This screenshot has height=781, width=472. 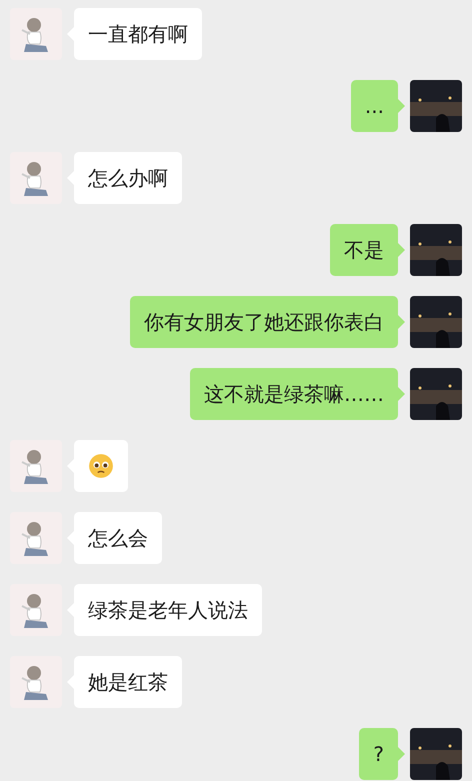 What do you see at coordinates (168, 610) in the screenshot?
I see `message-bubble: 绿茶是老年人说法` at bounding box center [168, 610].